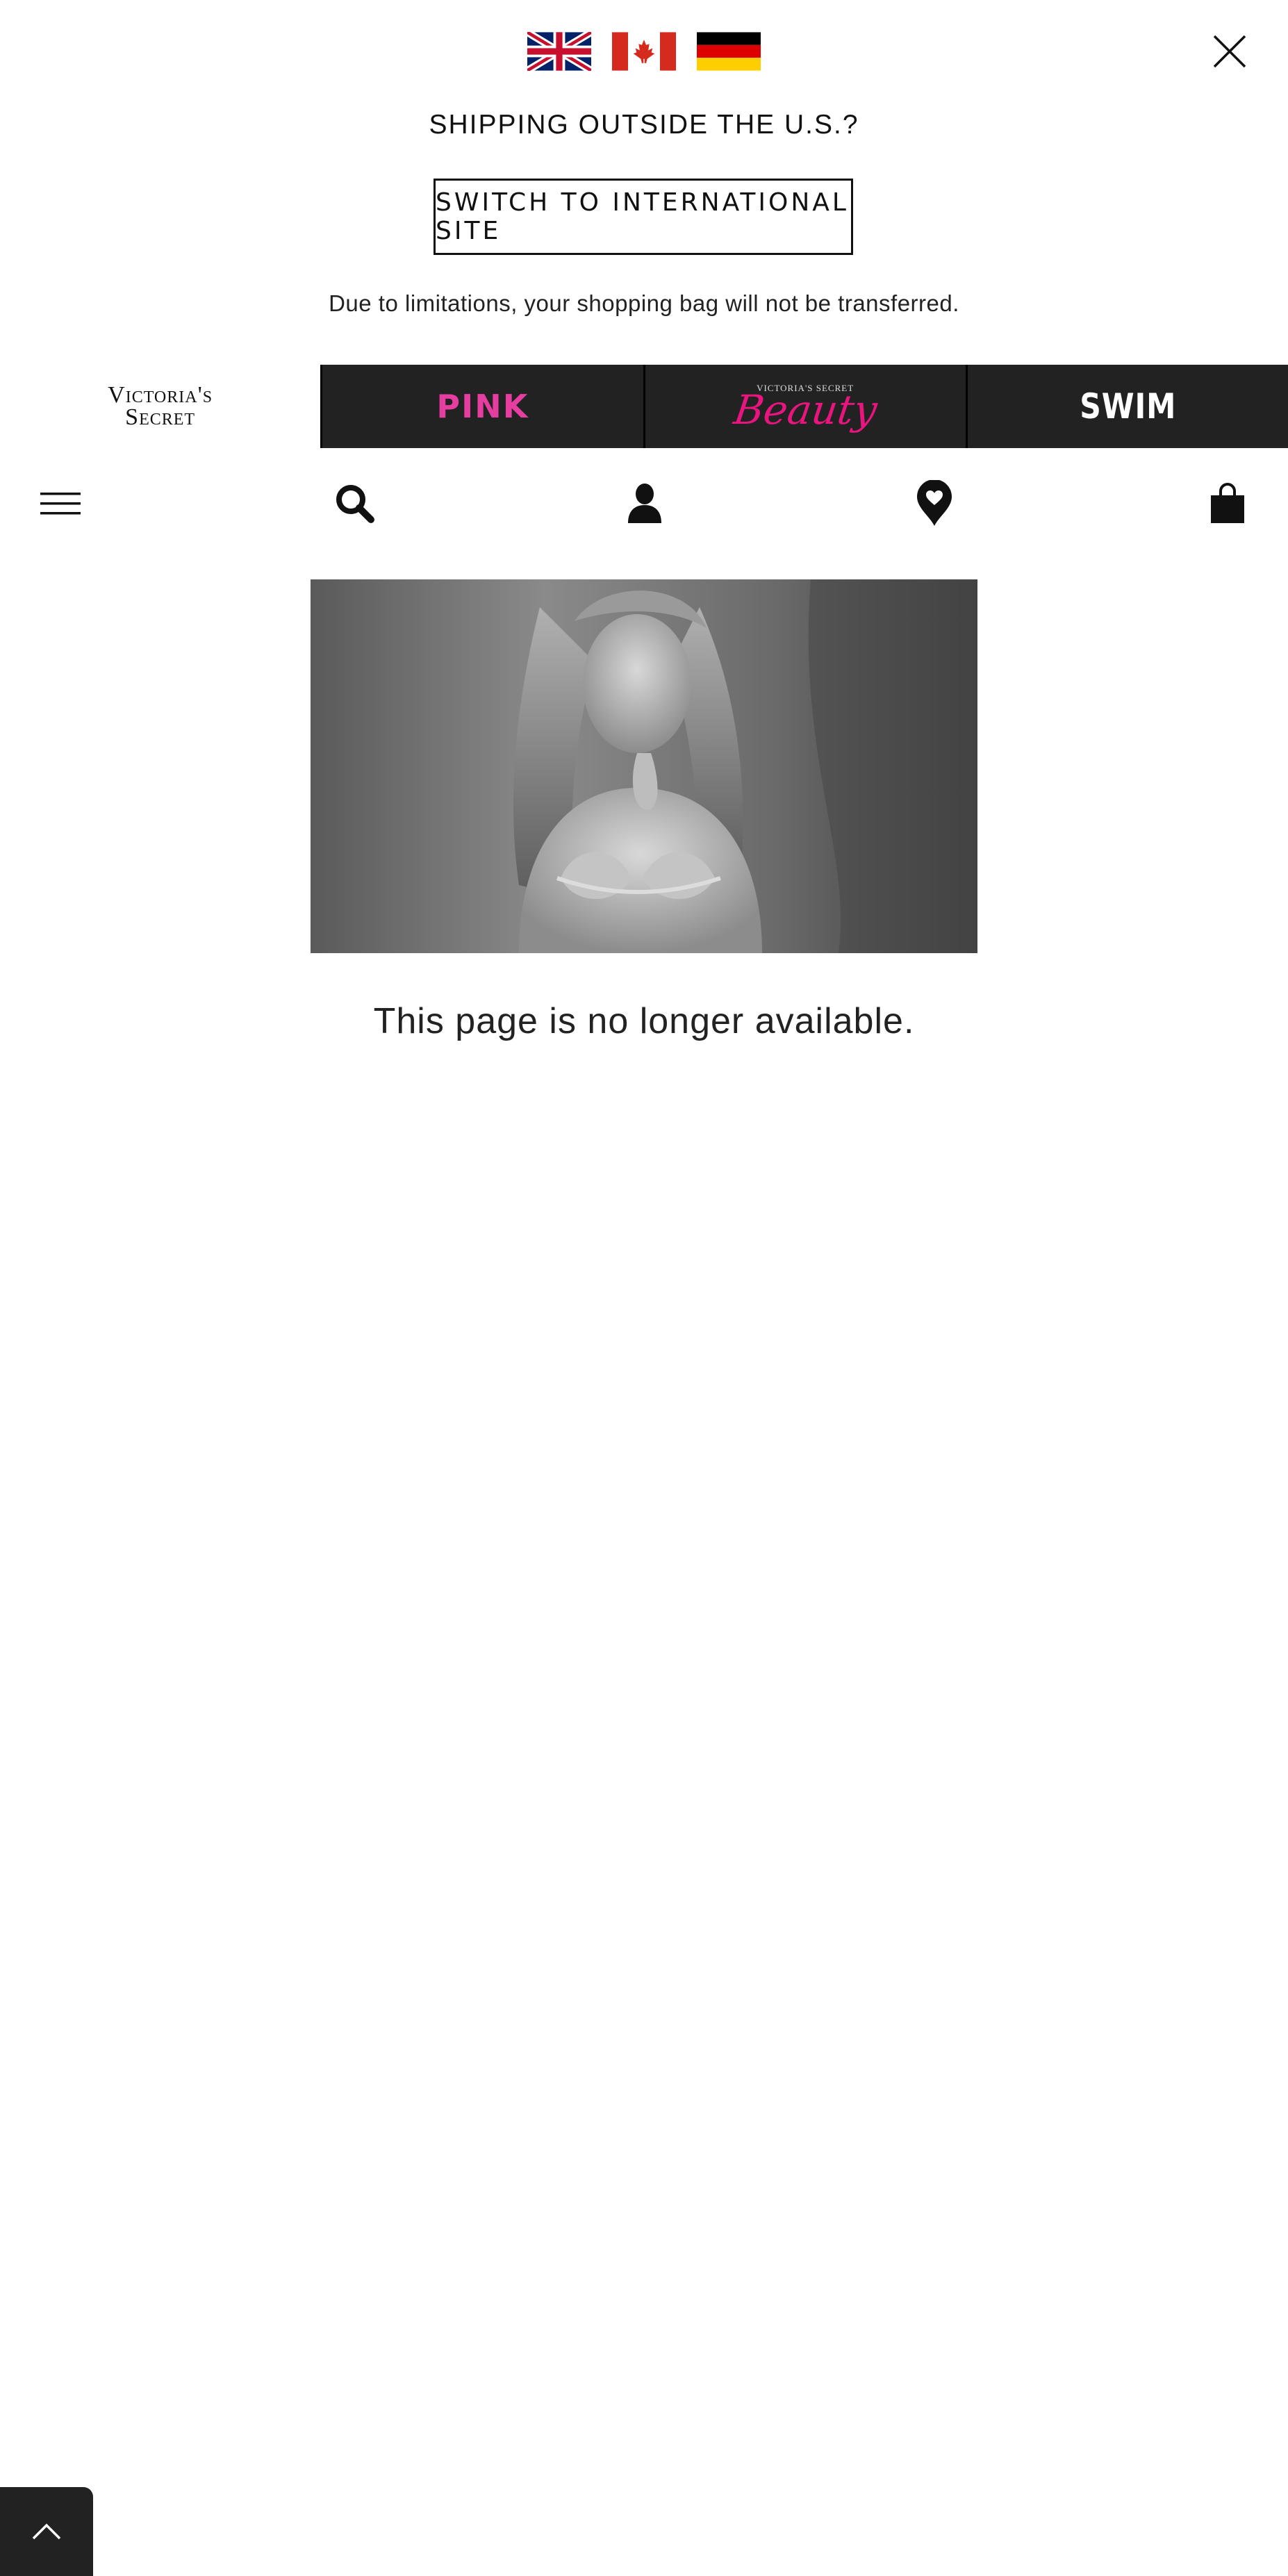 This screenshot has height=2576, width=1288. I want to click on favorites-icon, so click(935, 503).